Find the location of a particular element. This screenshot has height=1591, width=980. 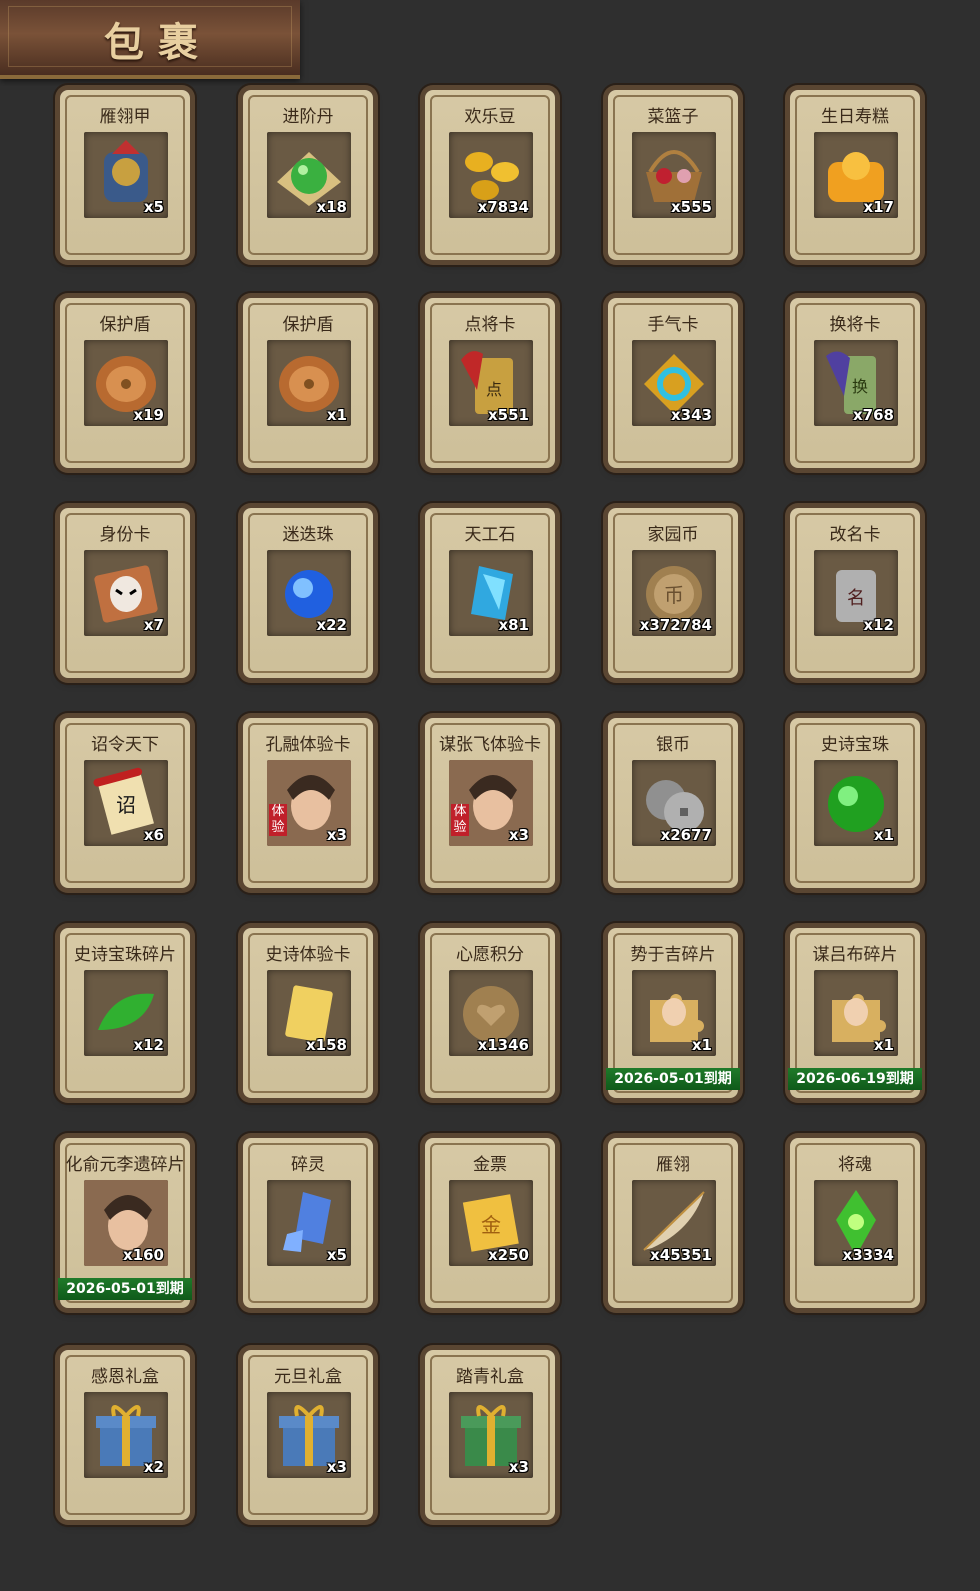

heart-coin-icon: x1346 is located at coordinates (491, 1013).